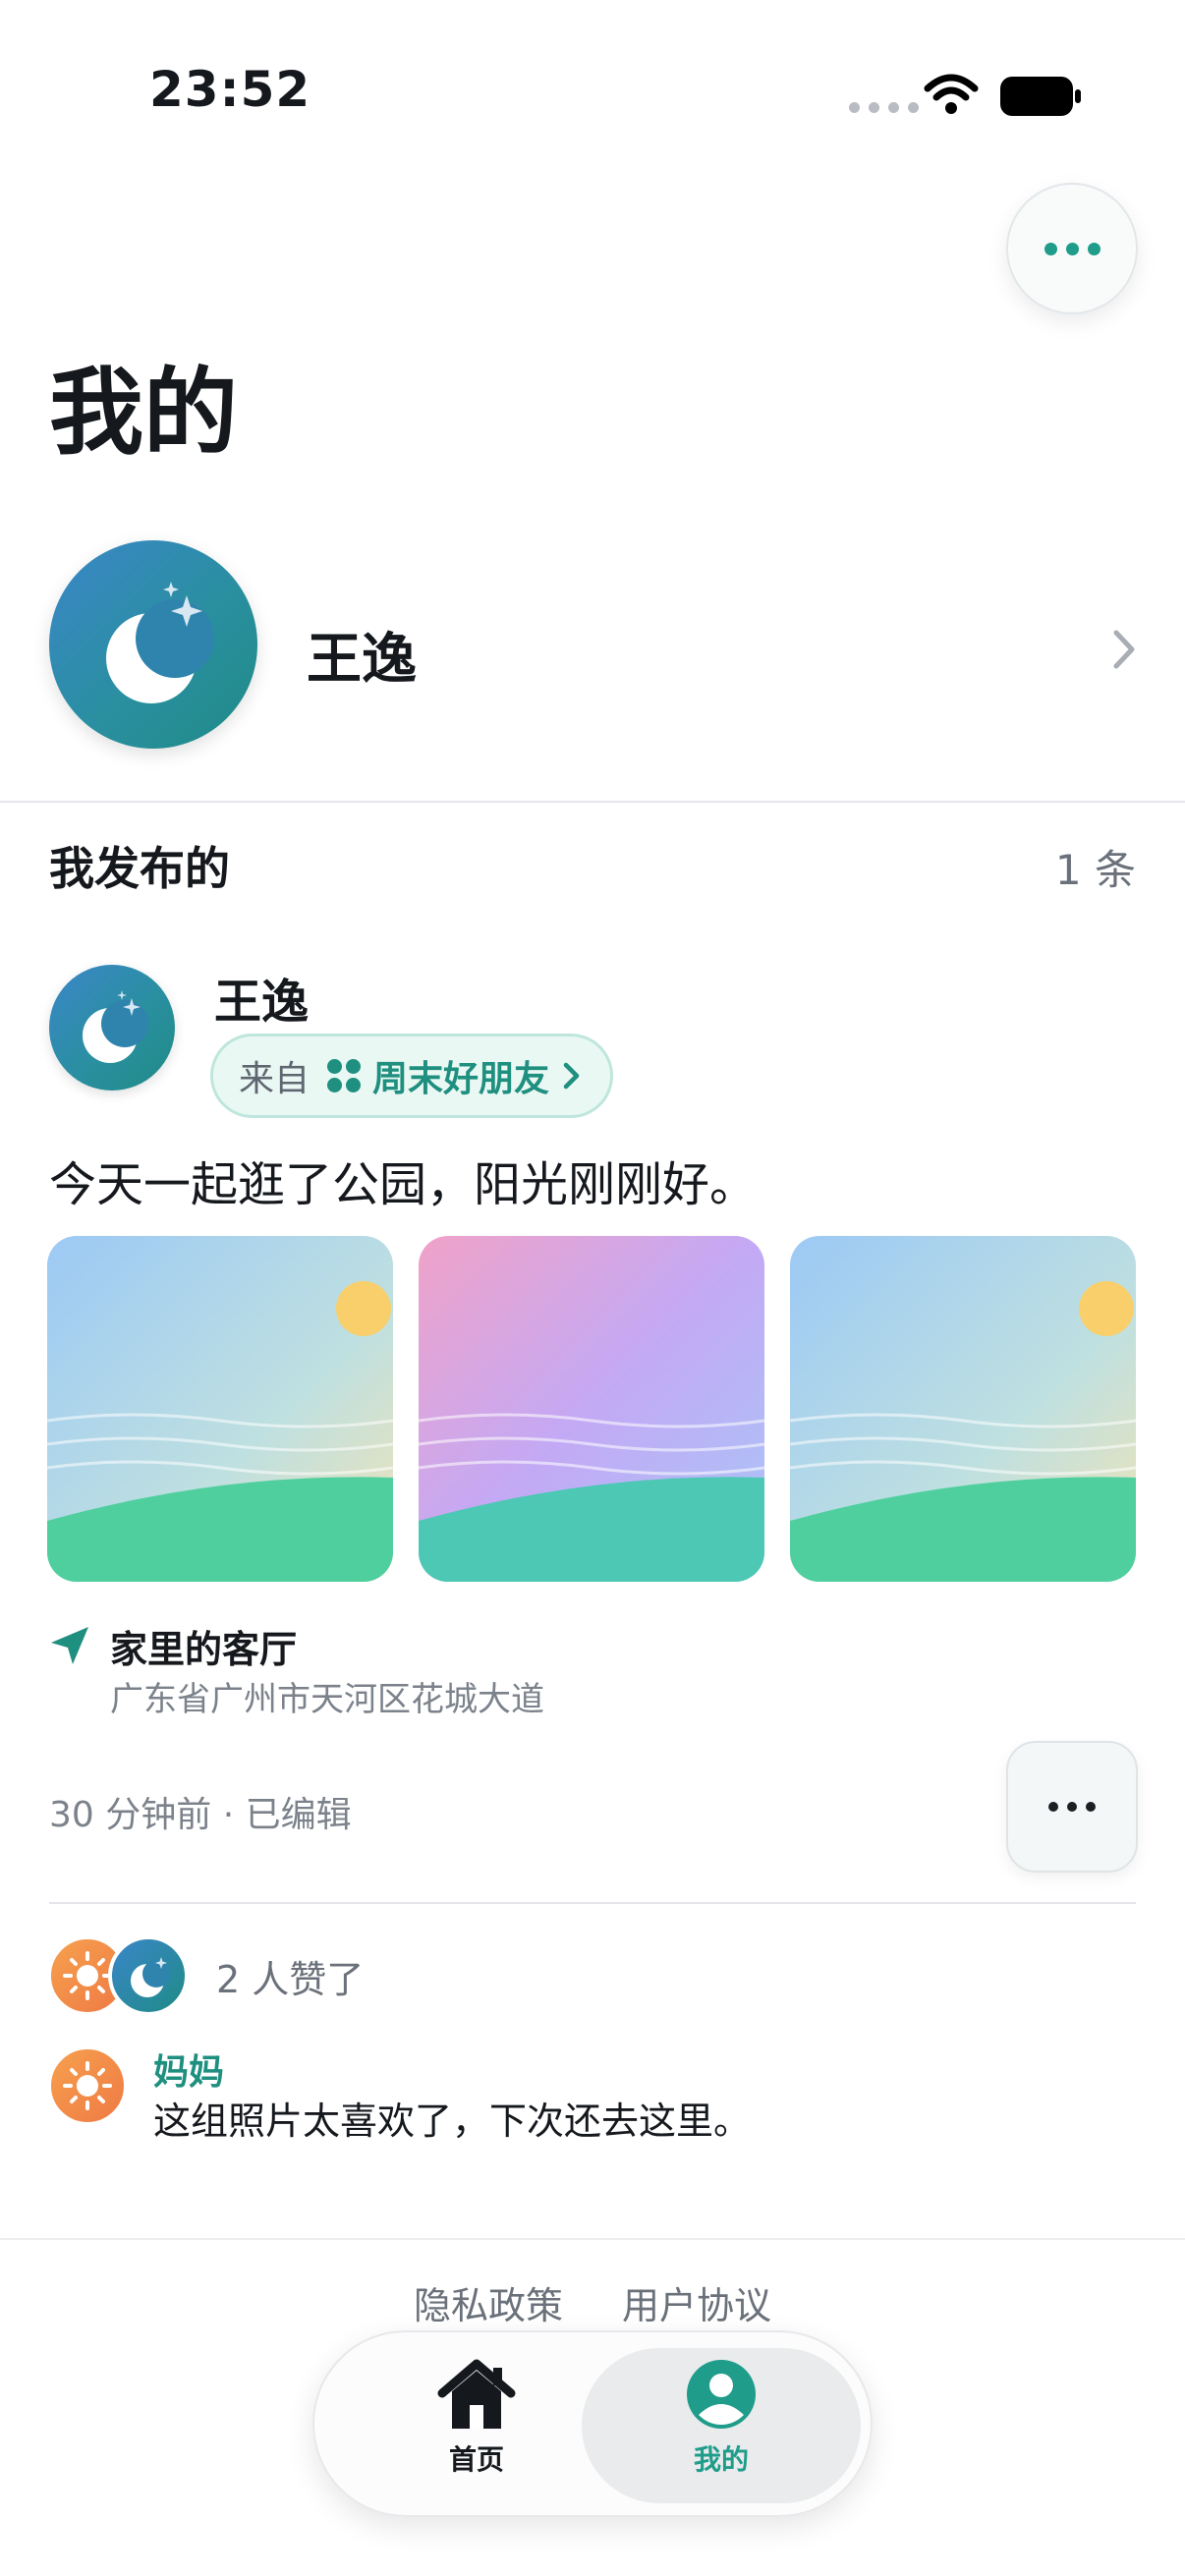  Describe the element at coordinates (262, 1002) in the screenshot. I see `post-author: 王逸` at that location.